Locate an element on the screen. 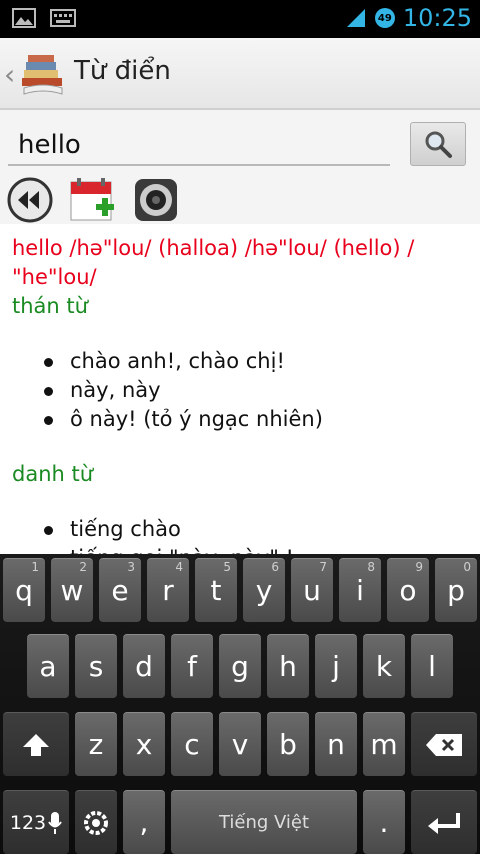 The width and height of the screenshot is (480, 854). key-h: h is located at coordinates (288, 666).